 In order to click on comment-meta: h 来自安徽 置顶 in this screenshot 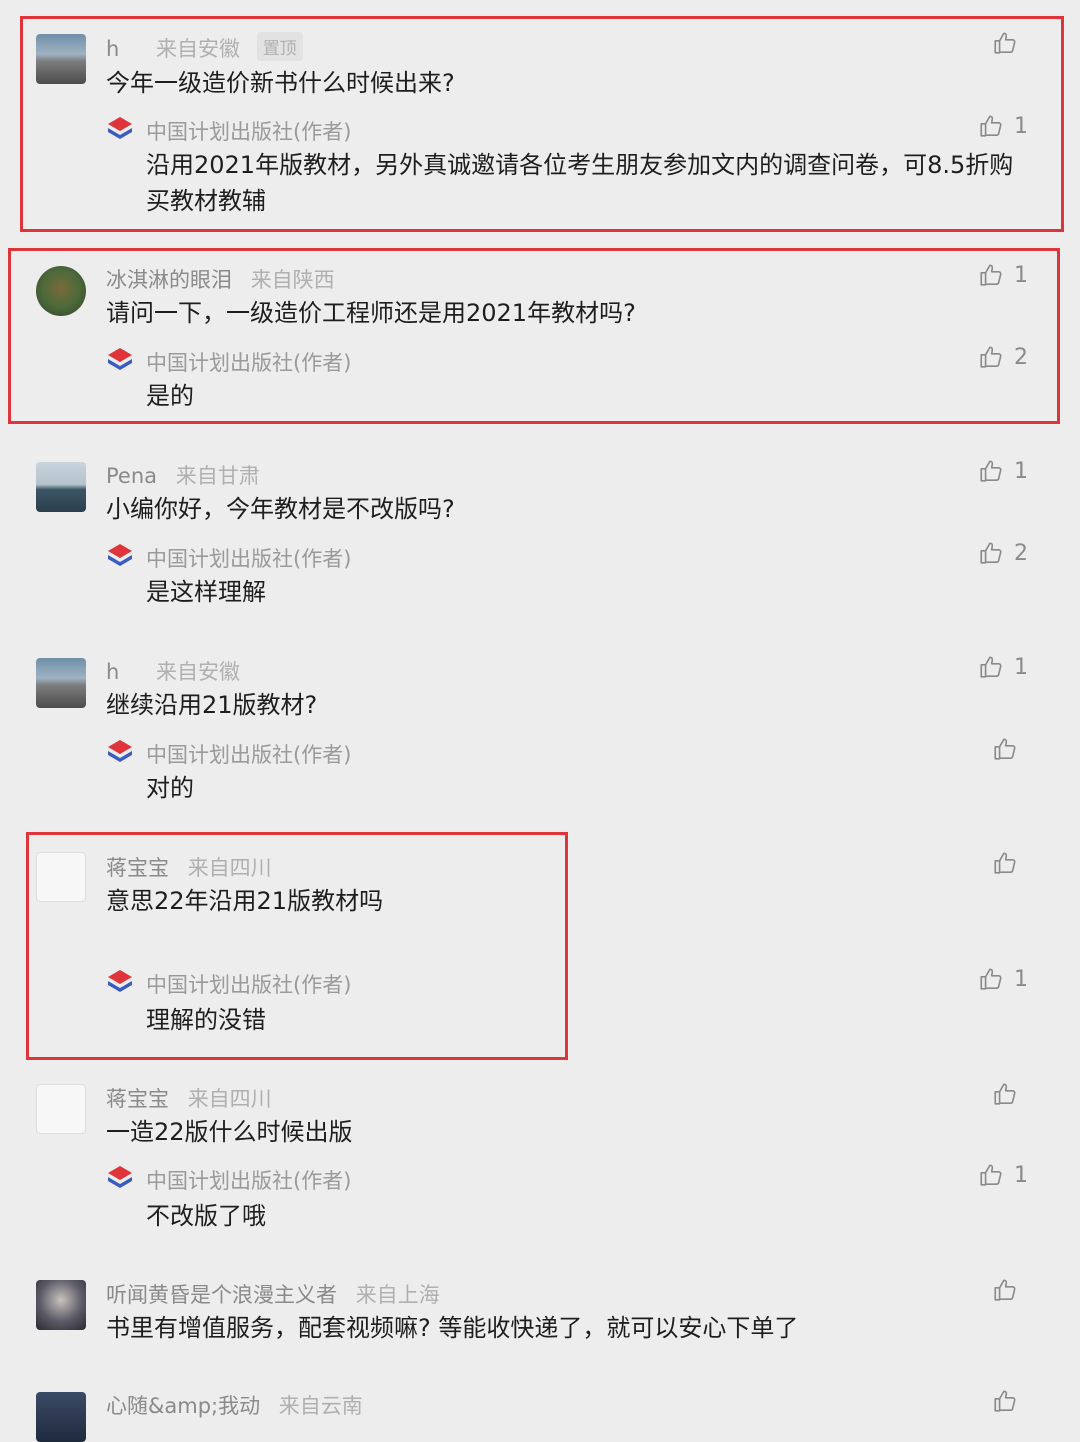, I will do `click(204, 47)`.